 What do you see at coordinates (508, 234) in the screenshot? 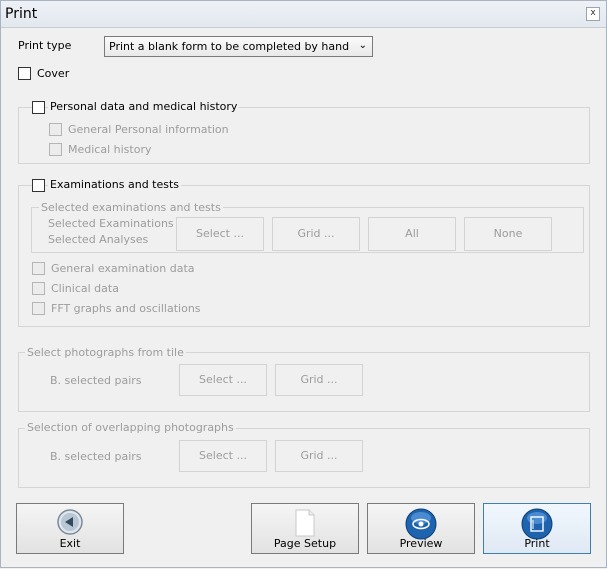
I see `exams-none-button: None` at bounding box center [508, 234].